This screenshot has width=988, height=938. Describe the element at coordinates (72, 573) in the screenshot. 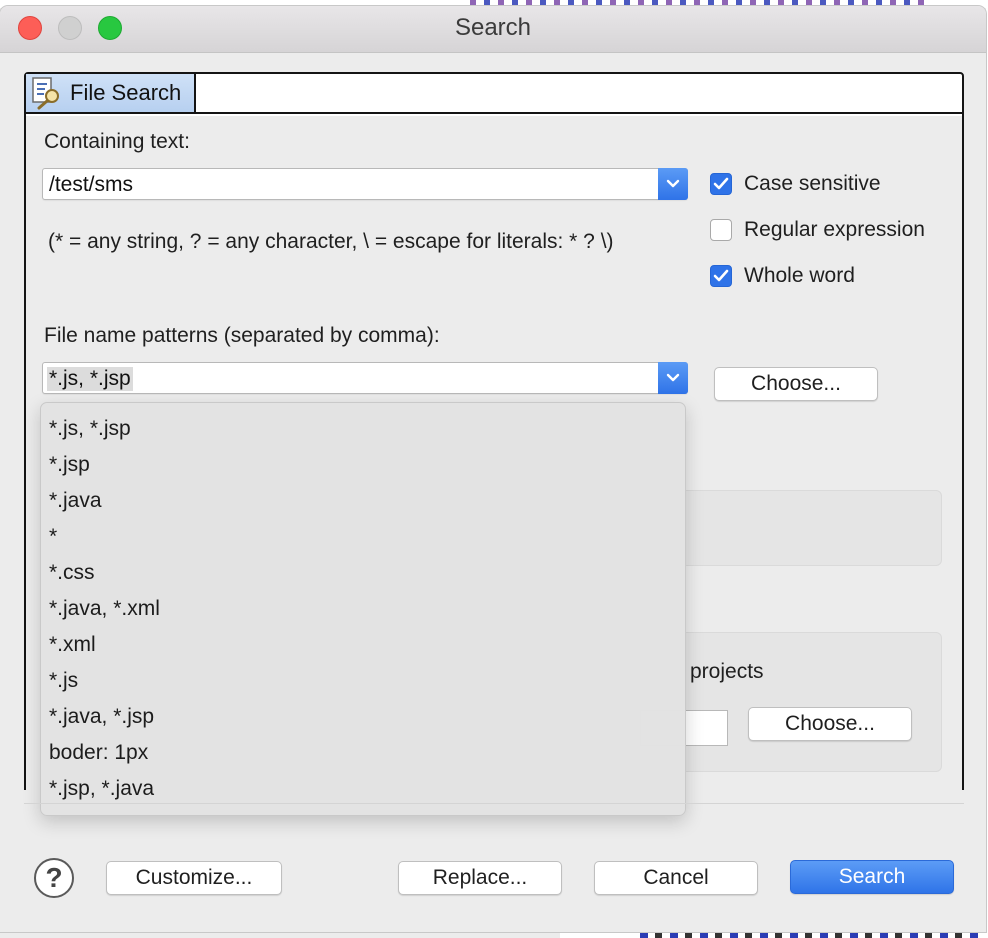

I see `dropdown-item: *.css` at that location.